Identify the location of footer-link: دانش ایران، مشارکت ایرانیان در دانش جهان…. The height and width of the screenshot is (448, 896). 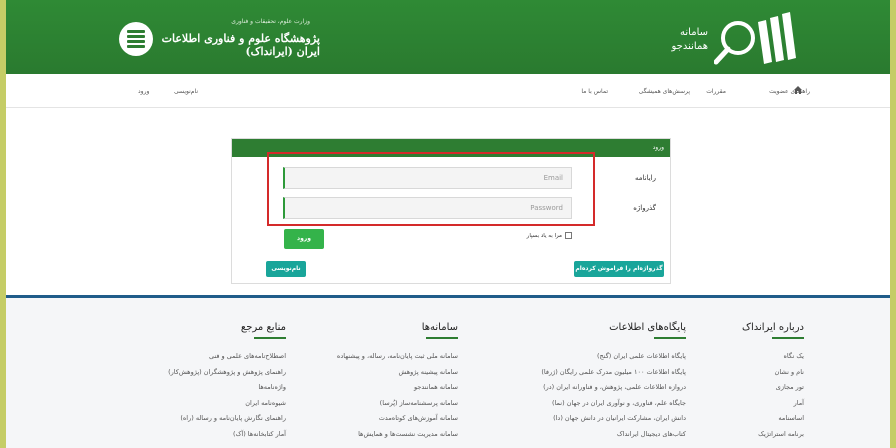
(613, 419).